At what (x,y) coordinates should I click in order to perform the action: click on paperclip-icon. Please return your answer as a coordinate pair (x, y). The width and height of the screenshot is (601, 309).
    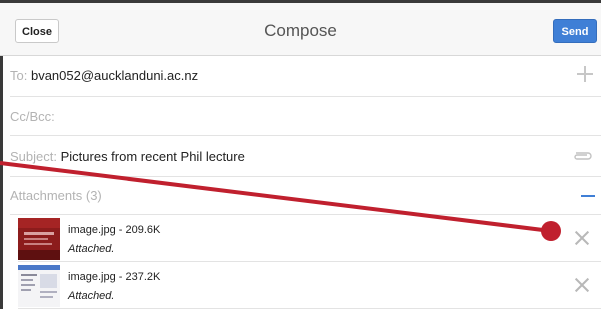
    Looking at the image, I should click on (583, 156).